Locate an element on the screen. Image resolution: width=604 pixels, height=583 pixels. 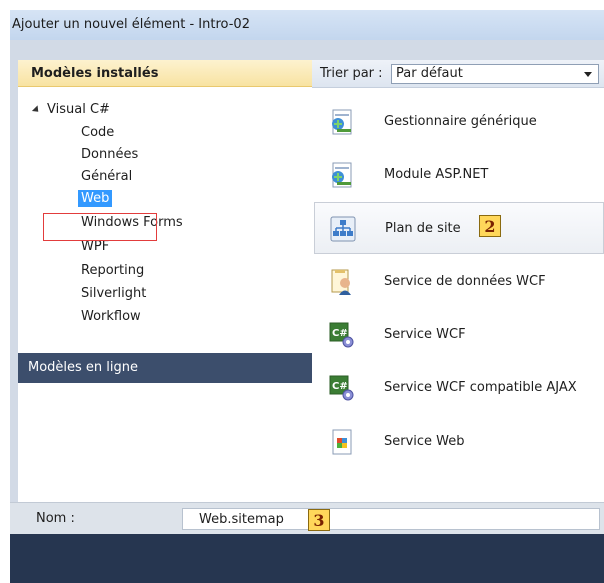
template-label: Service WCF is located at coordinates (425, 334).